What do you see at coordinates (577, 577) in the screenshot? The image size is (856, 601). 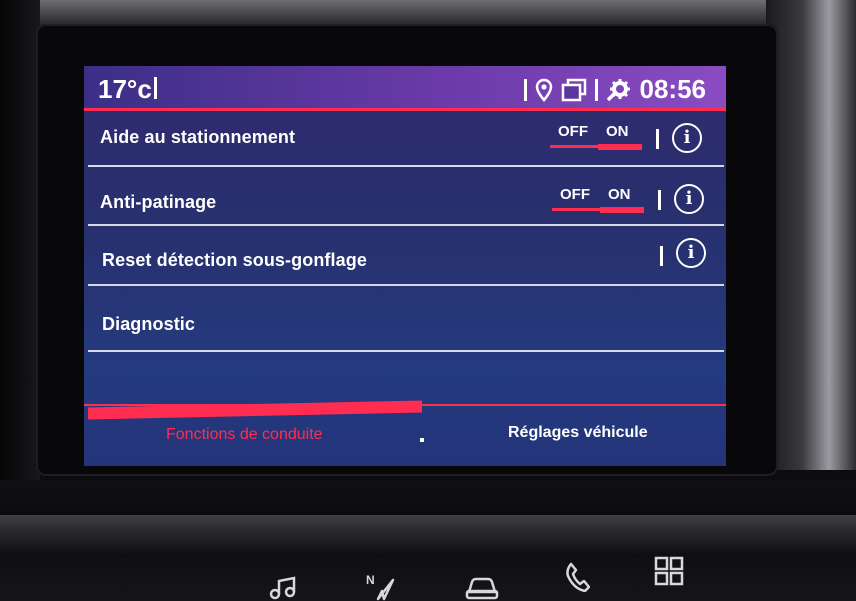 I see `phone-icon` at bounding box center [577, 577].